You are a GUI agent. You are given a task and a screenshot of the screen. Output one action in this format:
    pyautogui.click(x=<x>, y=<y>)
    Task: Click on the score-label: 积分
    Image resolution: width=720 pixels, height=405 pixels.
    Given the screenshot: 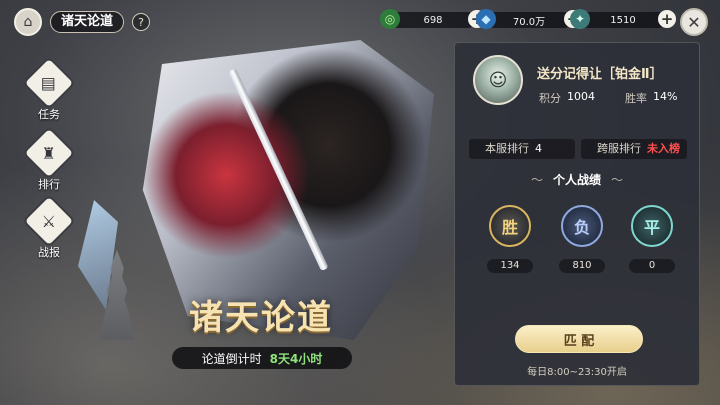 What is the action you would take?
    pyautogui.click(x=550, y=98)
    